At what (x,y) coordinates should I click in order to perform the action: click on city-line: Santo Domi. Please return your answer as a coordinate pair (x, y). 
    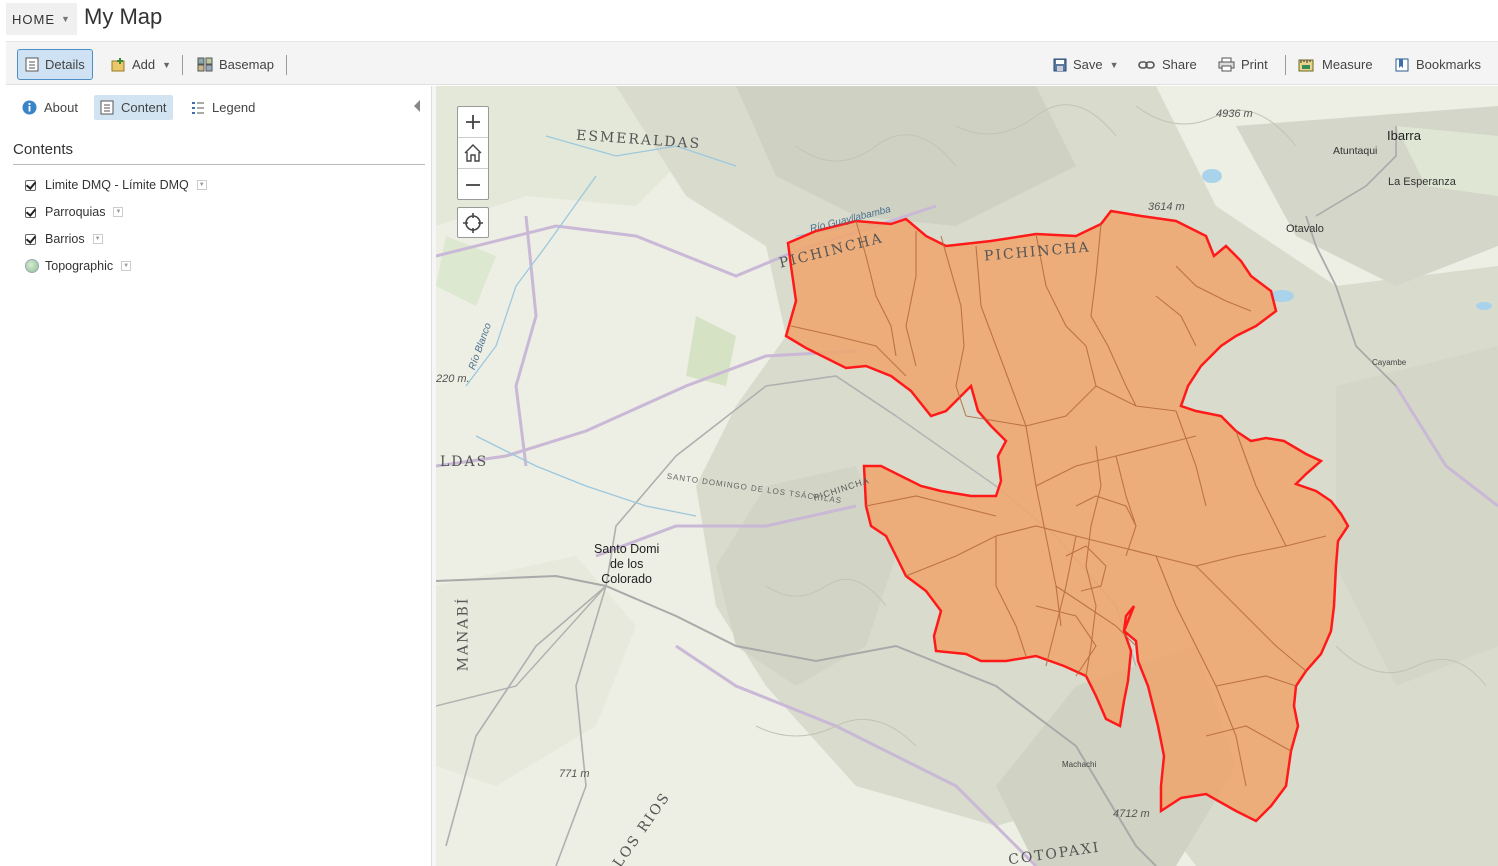
    Looking at the image, I should click on (627, 549).